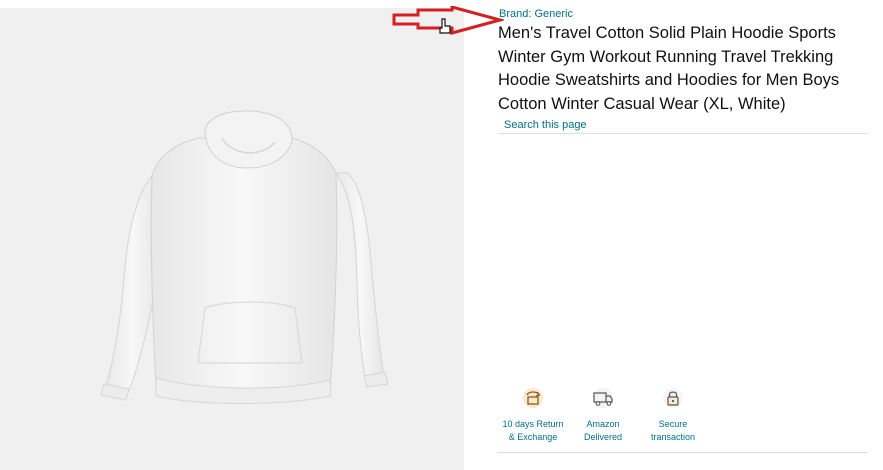 This screenshot has width=883, height=470. What do you see at coordinates (673, 415) in the screenshot?
I see `feature-secure: Secure transaction` at bounding box center [673, 415].